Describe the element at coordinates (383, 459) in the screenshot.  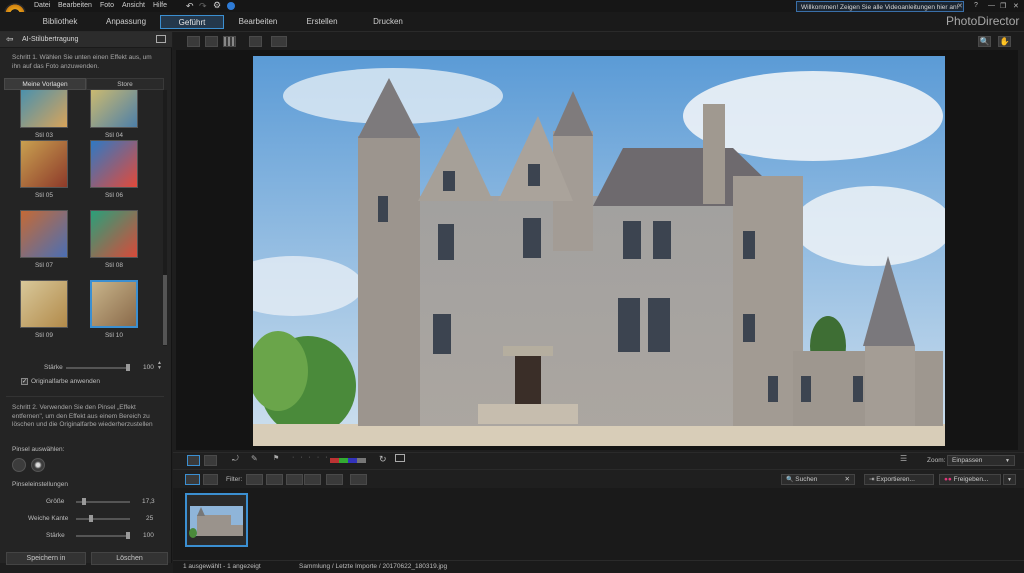
I see `refresh-icon: ↻` at that location.